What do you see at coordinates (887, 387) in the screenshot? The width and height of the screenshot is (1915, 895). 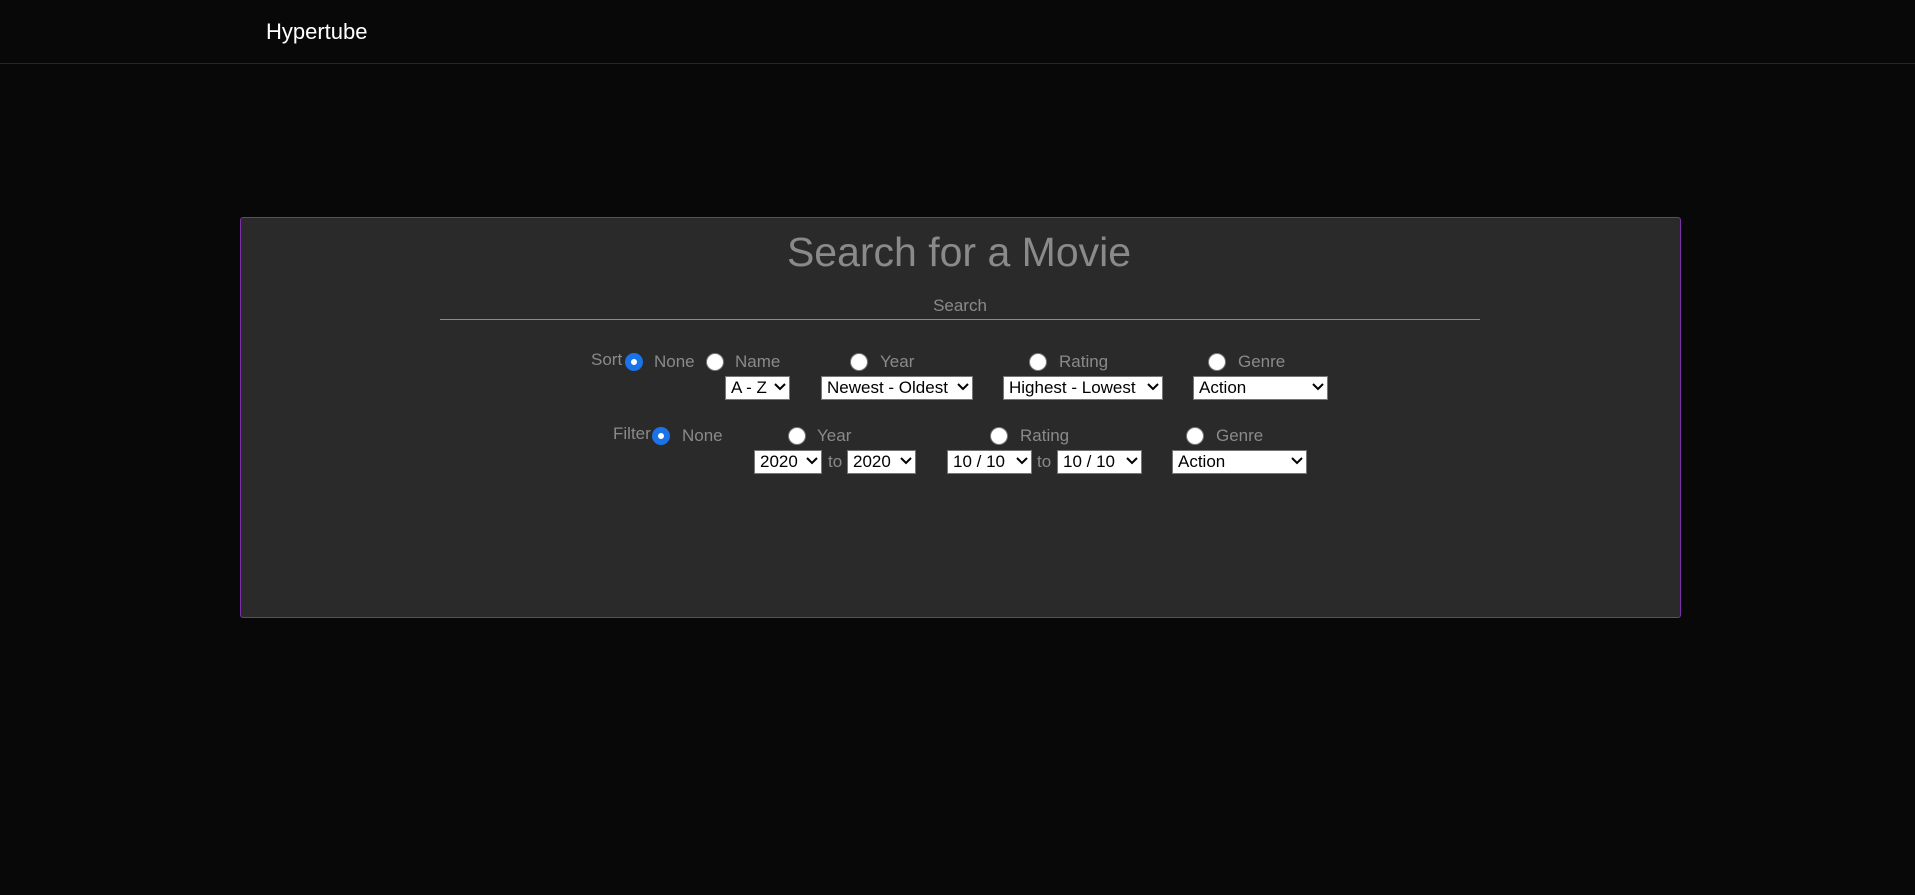 I see `sort-year-select-value: Newest - Oldest` at bounding box center [887, 387].